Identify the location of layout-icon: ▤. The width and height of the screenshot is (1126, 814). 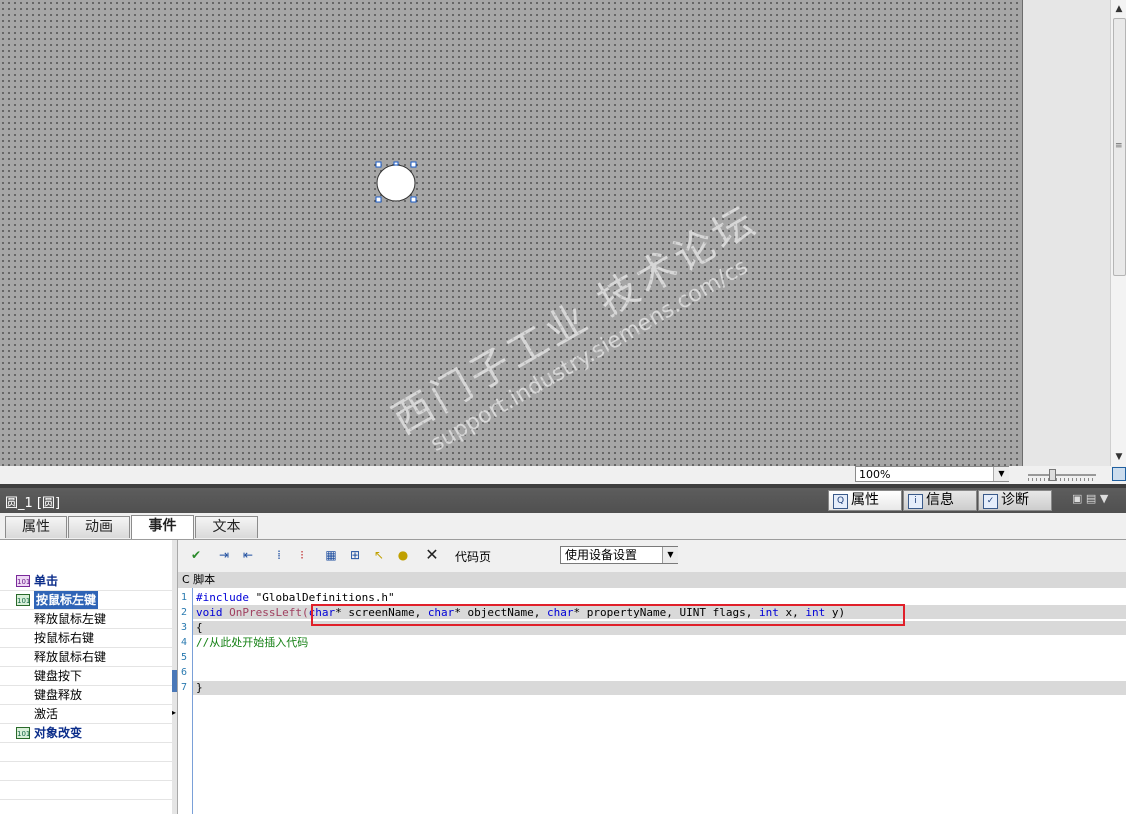
(1091, 498).